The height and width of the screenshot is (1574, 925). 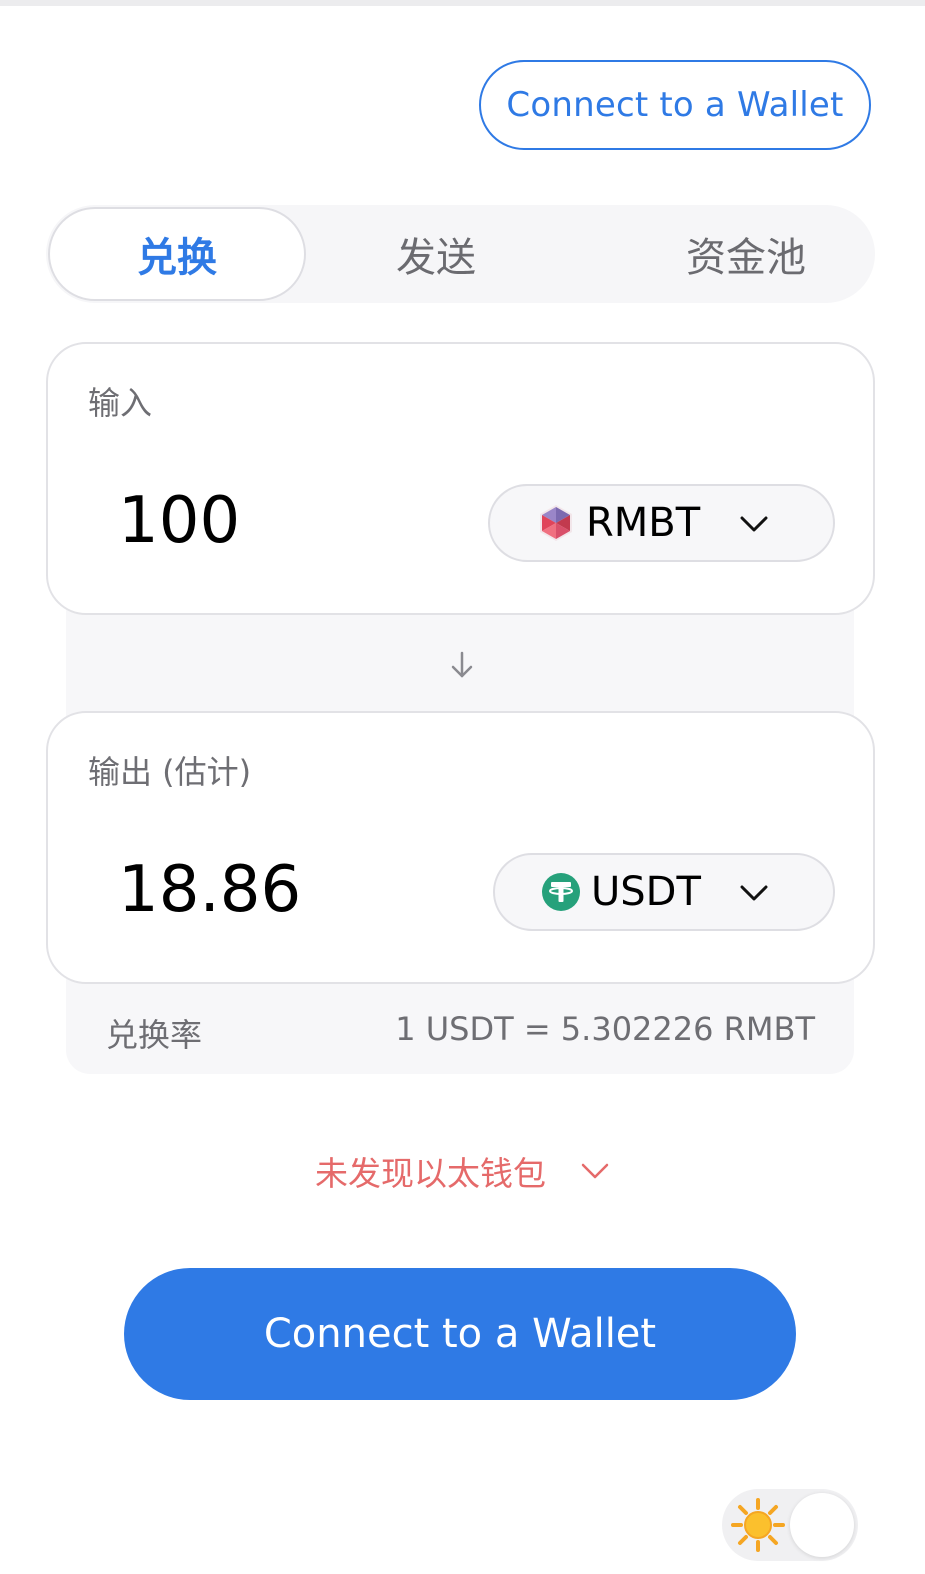 I want to click on toggle-knob, so click(x=822, y=1525).